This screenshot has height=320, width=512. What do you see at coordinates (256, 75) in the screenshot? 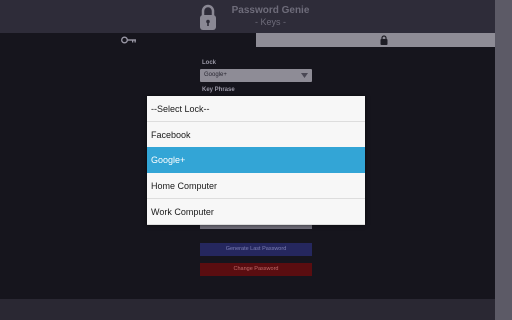
I see `lock-select: Google+` at bounding box center [256, 75].